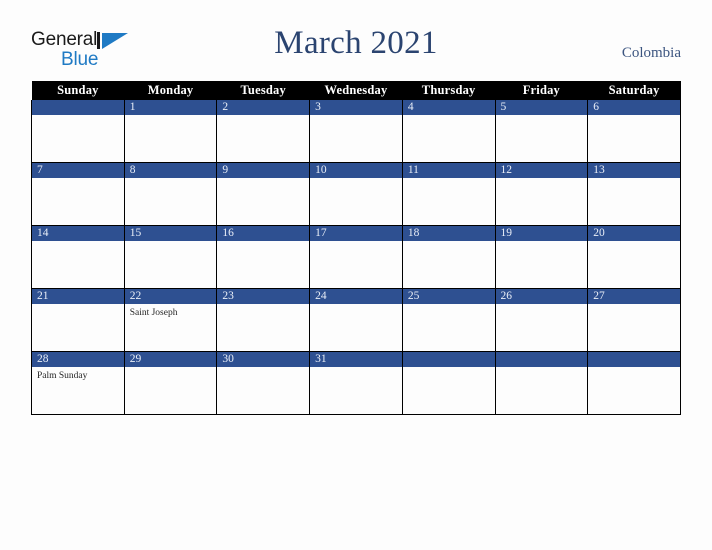  Describe the element at coordinates (541, 257) in the screenshot. I see `calendar-day-cell: 19` at that location.